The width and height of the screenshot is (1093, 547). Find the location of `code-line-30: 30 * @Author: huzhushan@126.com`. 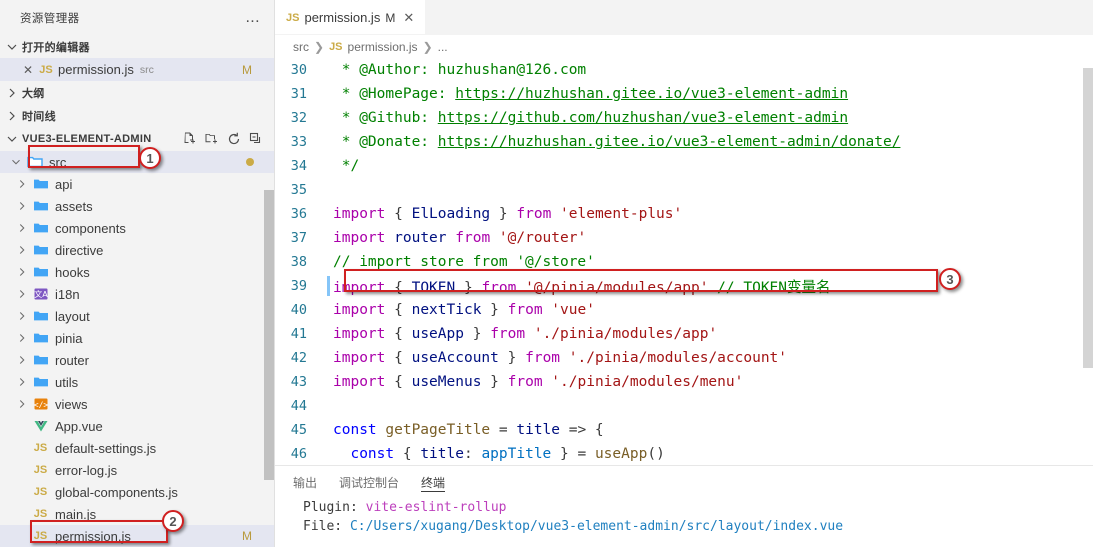

code-line-30: 30 * @Author: huzhushan@126.com is located at coordinates (684, 70).